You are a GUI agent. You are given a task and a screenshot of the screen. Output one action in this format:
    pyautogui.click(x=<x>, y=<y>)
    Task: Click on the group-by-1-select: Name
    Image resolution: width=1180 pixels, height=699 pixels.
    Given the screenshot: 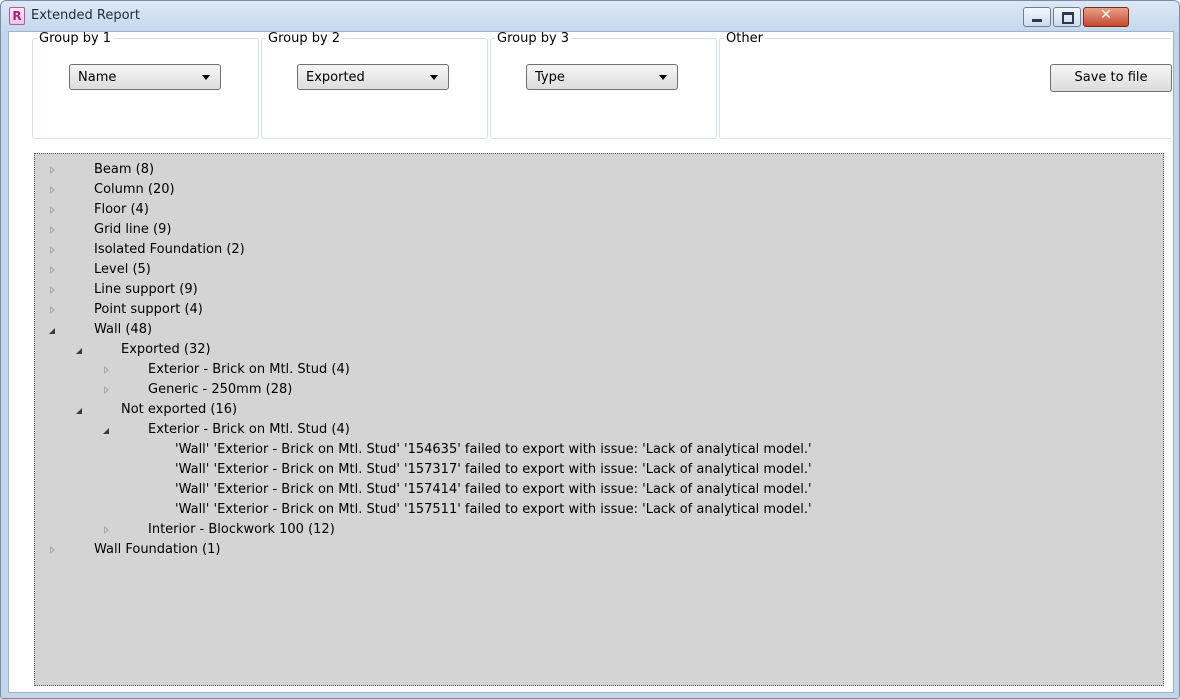 What is the action you would take?
    pyautogui.click(x=145, y=77)
    